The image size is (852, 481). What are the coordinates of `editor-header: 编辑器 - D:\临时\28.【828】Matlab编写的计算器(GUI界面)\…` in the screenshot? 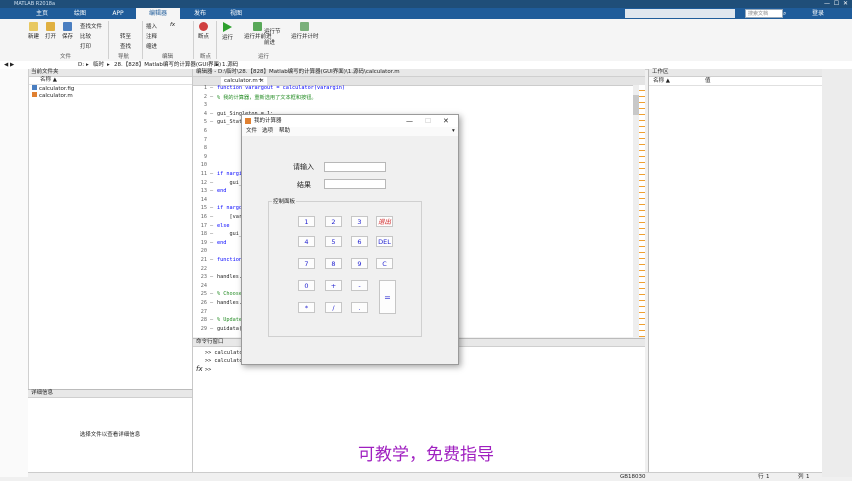 It's located at (419, 73).